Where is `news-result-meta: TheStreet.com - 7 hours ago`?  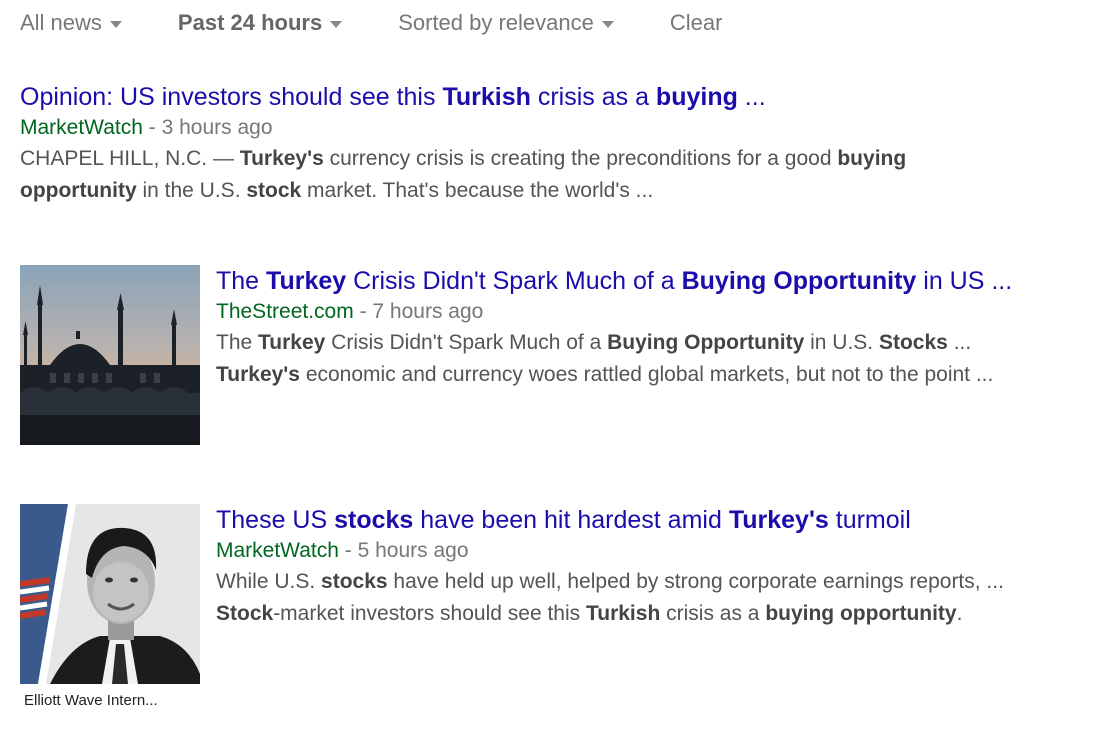
news-result-meta: TheStreet.com - 7 hours ago is located at coordinates (614, 312).